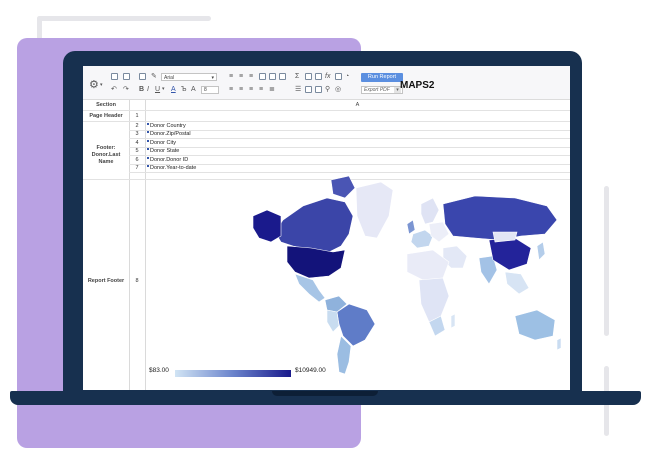  What do you see at coordinates (434, 300) in the screenshot?
I see `map-region-central-africa` at bounding box center [434, 300].